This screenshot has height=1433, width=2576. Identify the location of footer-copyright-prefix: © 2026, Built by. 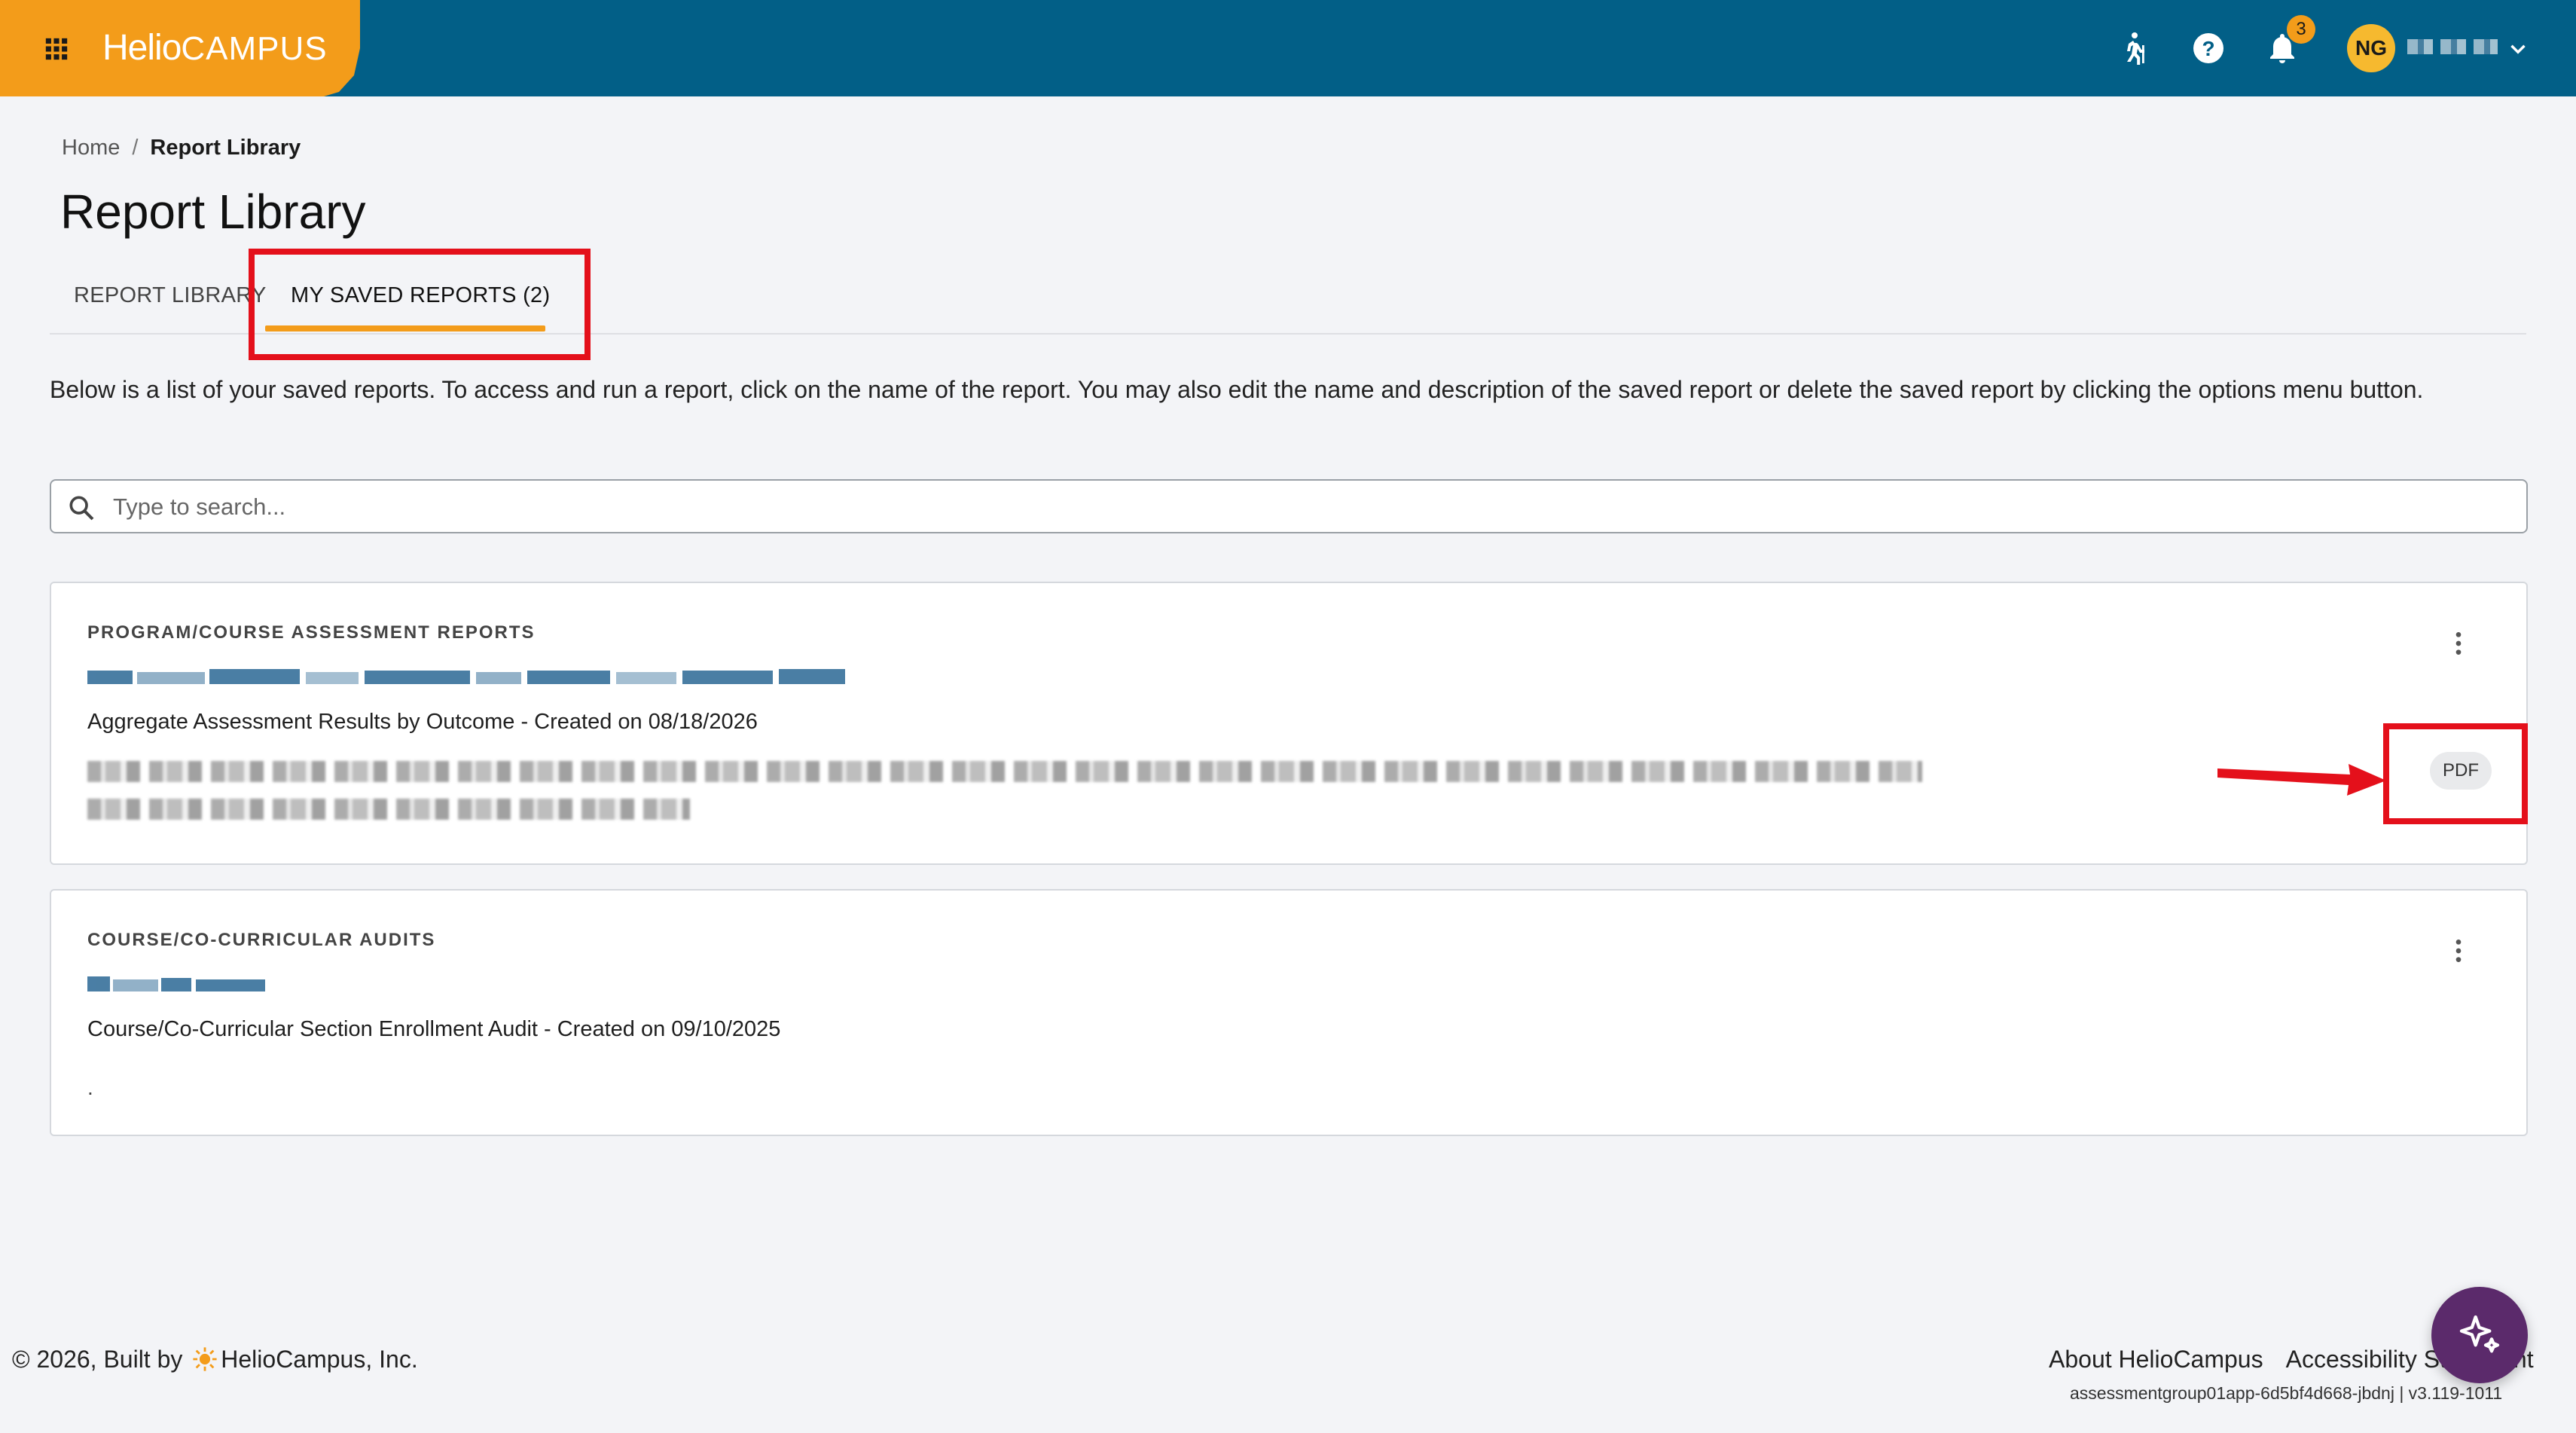
(98, 1359).